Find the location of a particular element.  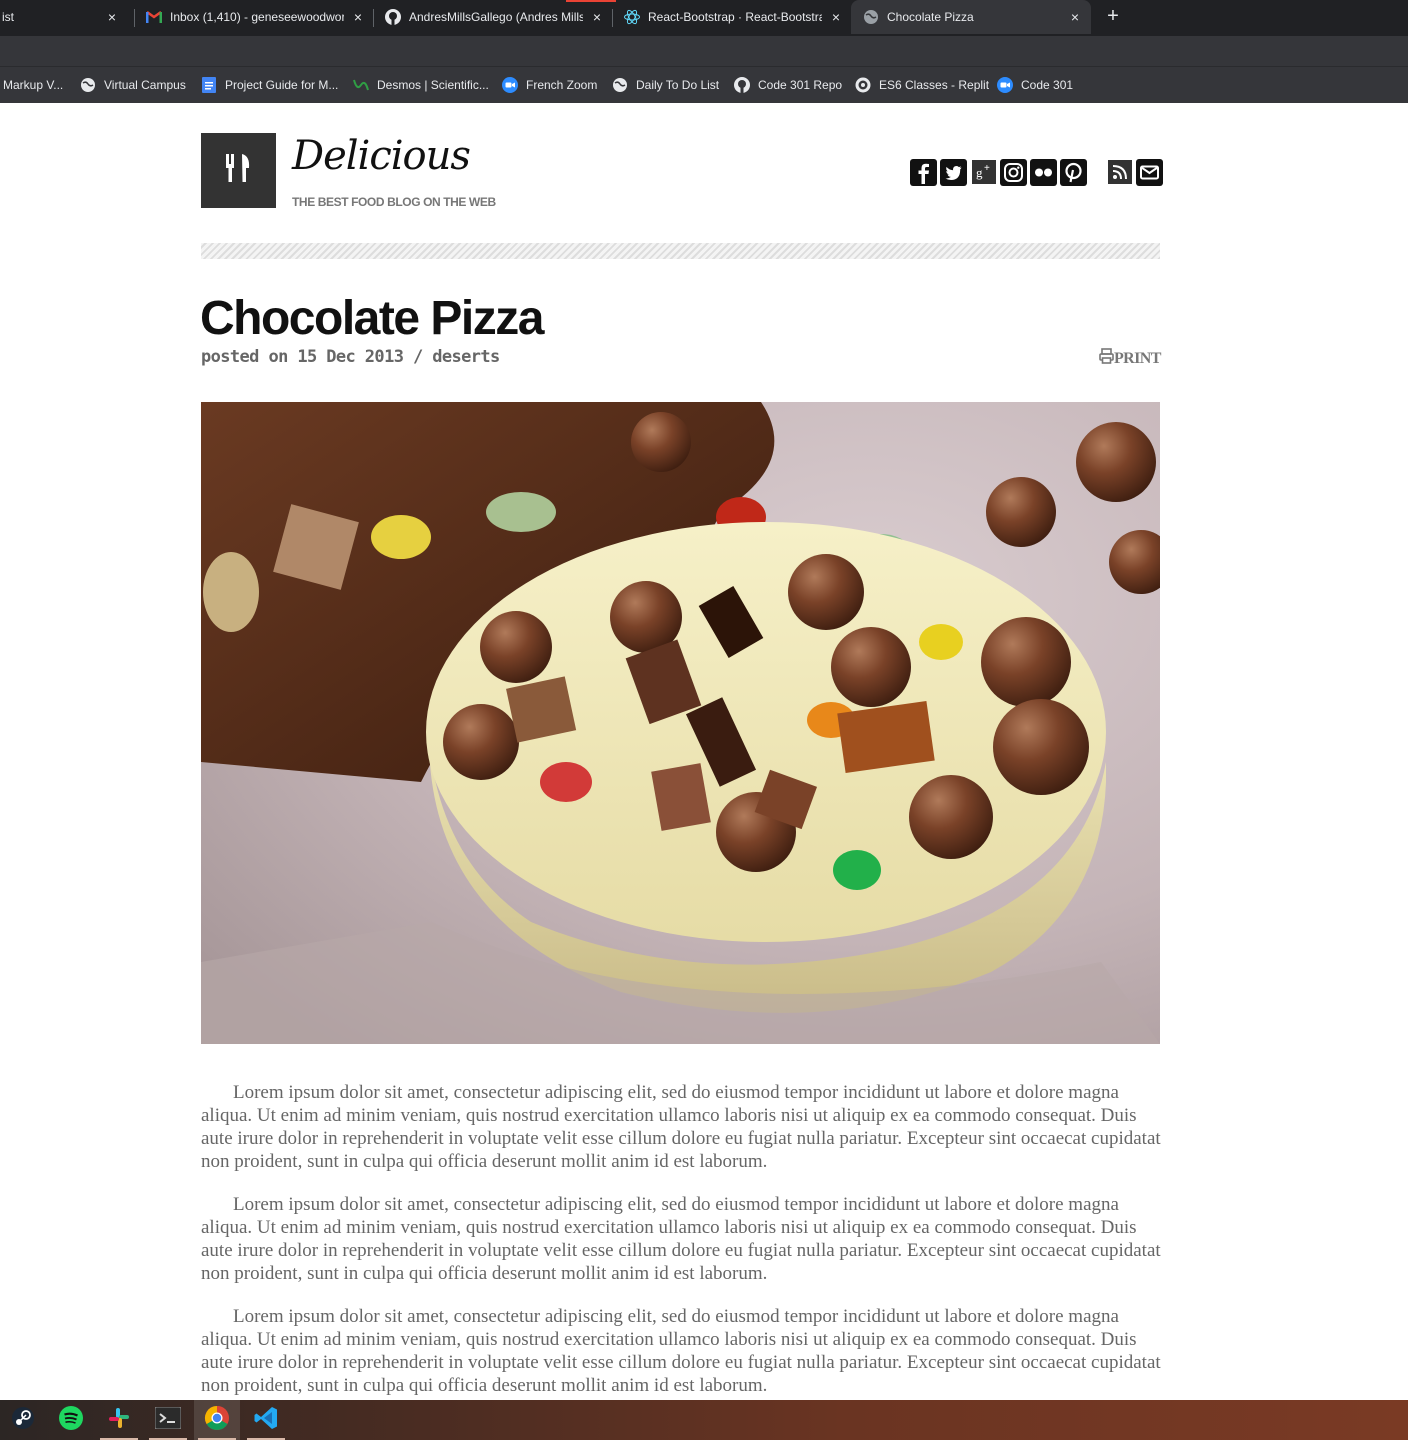

os-taskbar is located at coordinates (704, 1420).